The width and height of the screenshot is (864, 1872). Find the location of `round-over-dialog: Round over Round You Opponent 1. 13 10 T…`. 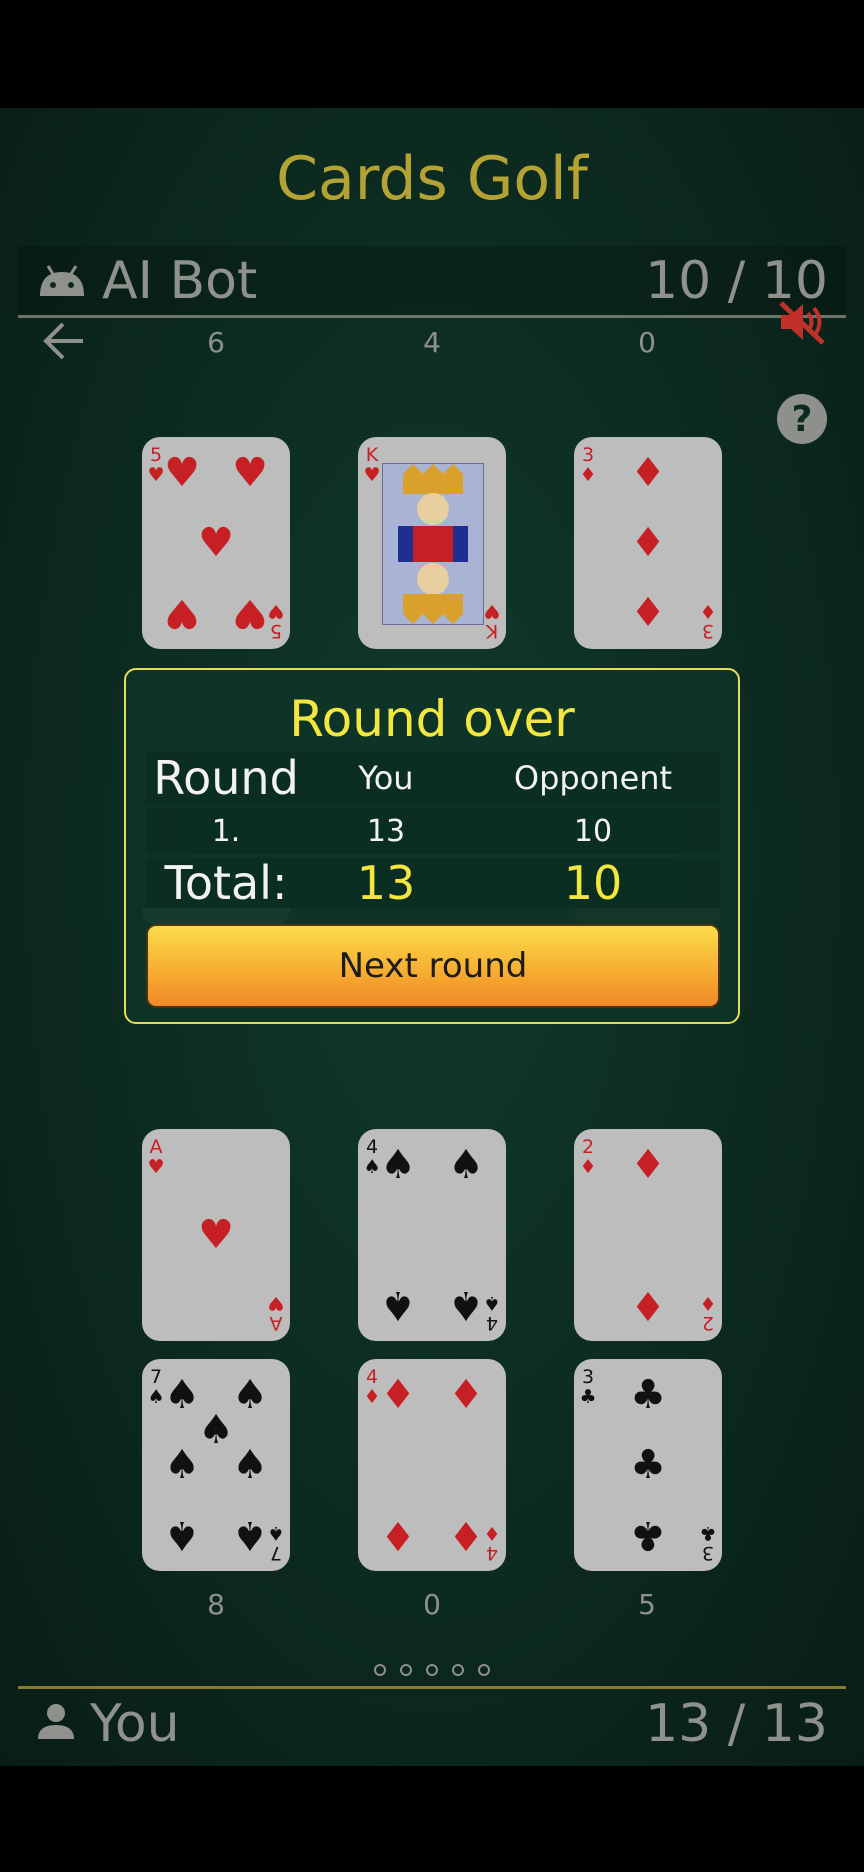

round-over-dialog: Round over Round You Opponent 1. 13 10 T… is located at coordinates (432, 846).